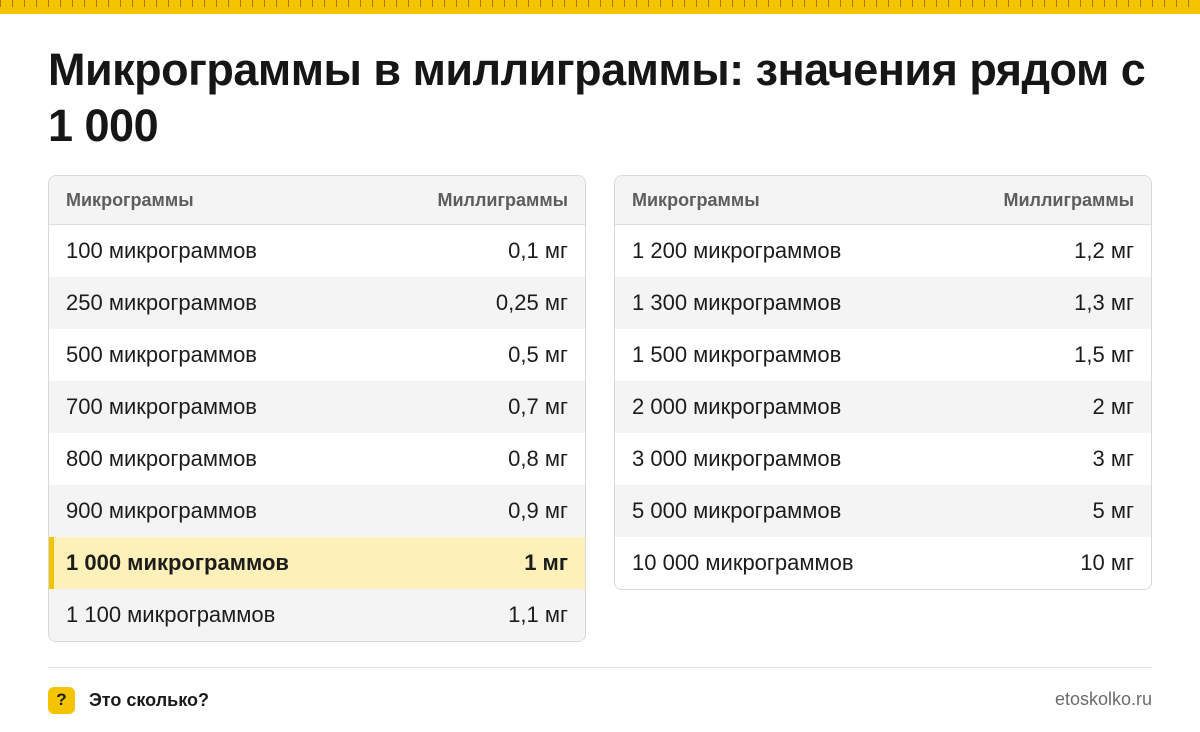 Image resolution: width=1200 pixels, height=732 pixels. What do you see at coordinates (1103, 699) in the screenshot?
I see `site-url: etoskolko.ru` at bounding box center [1103, 699].